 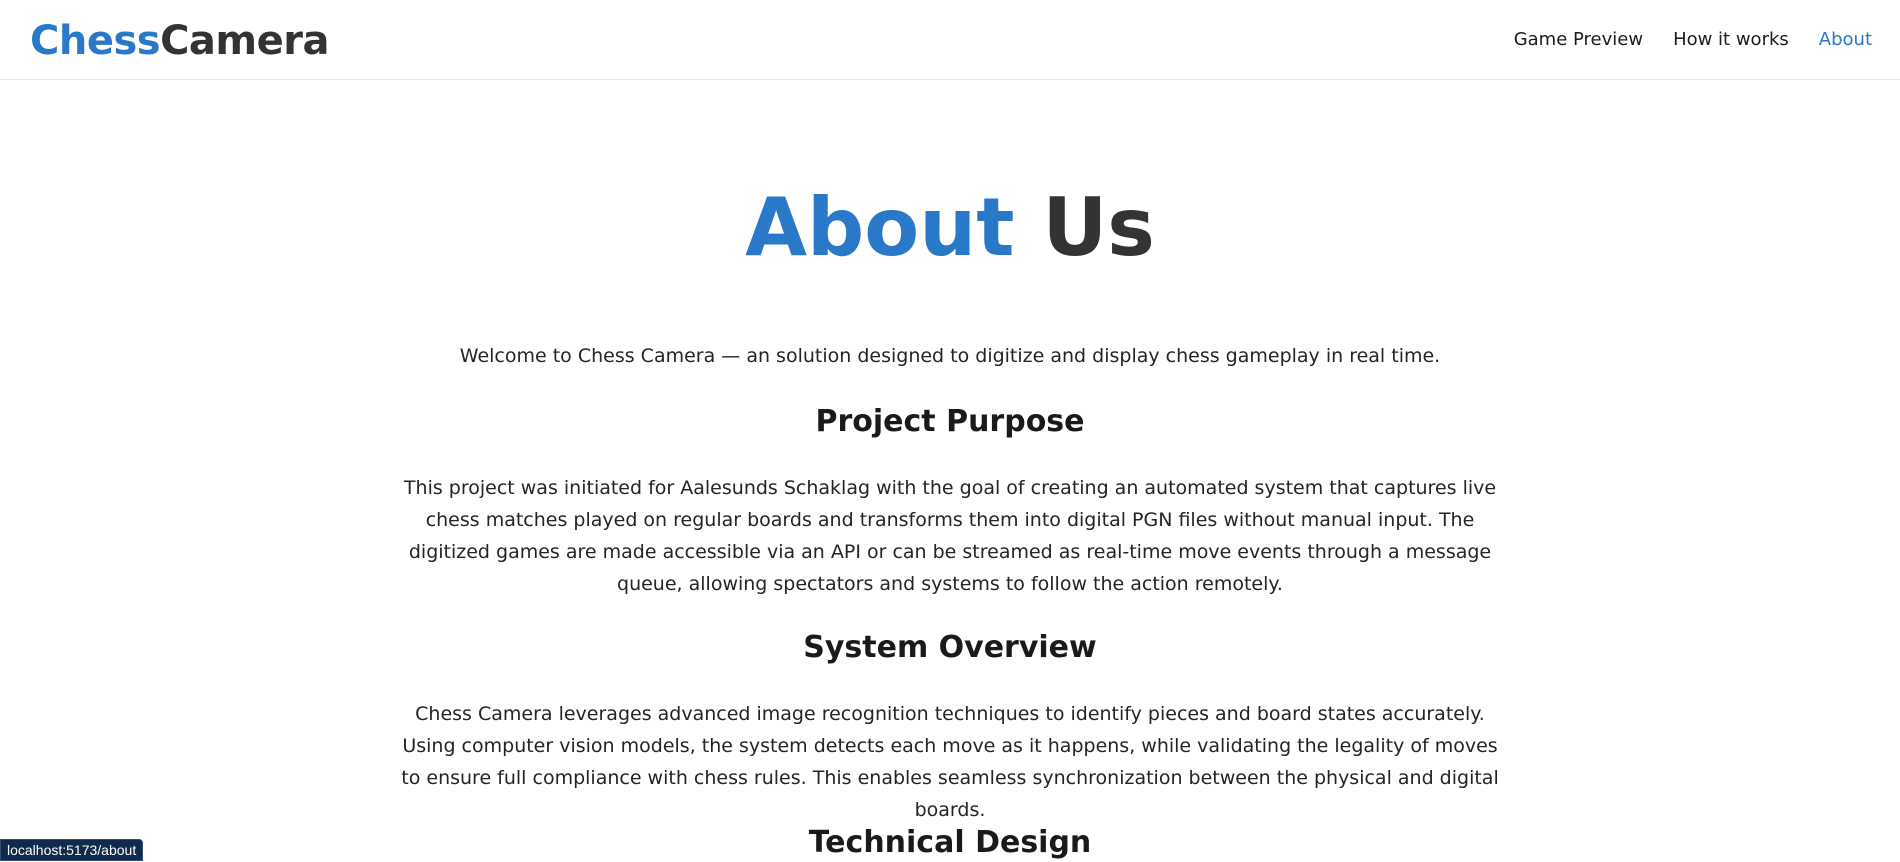 I want to click on page-title: About Us, so click(x=950, y=228).